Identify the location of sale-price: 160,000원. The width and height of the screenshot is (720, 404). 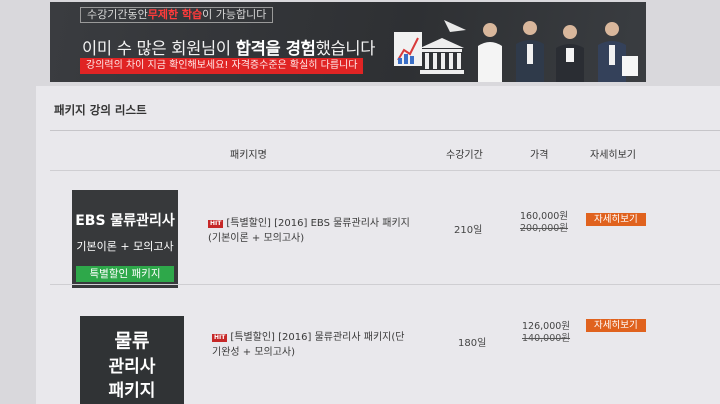
(544, 216).